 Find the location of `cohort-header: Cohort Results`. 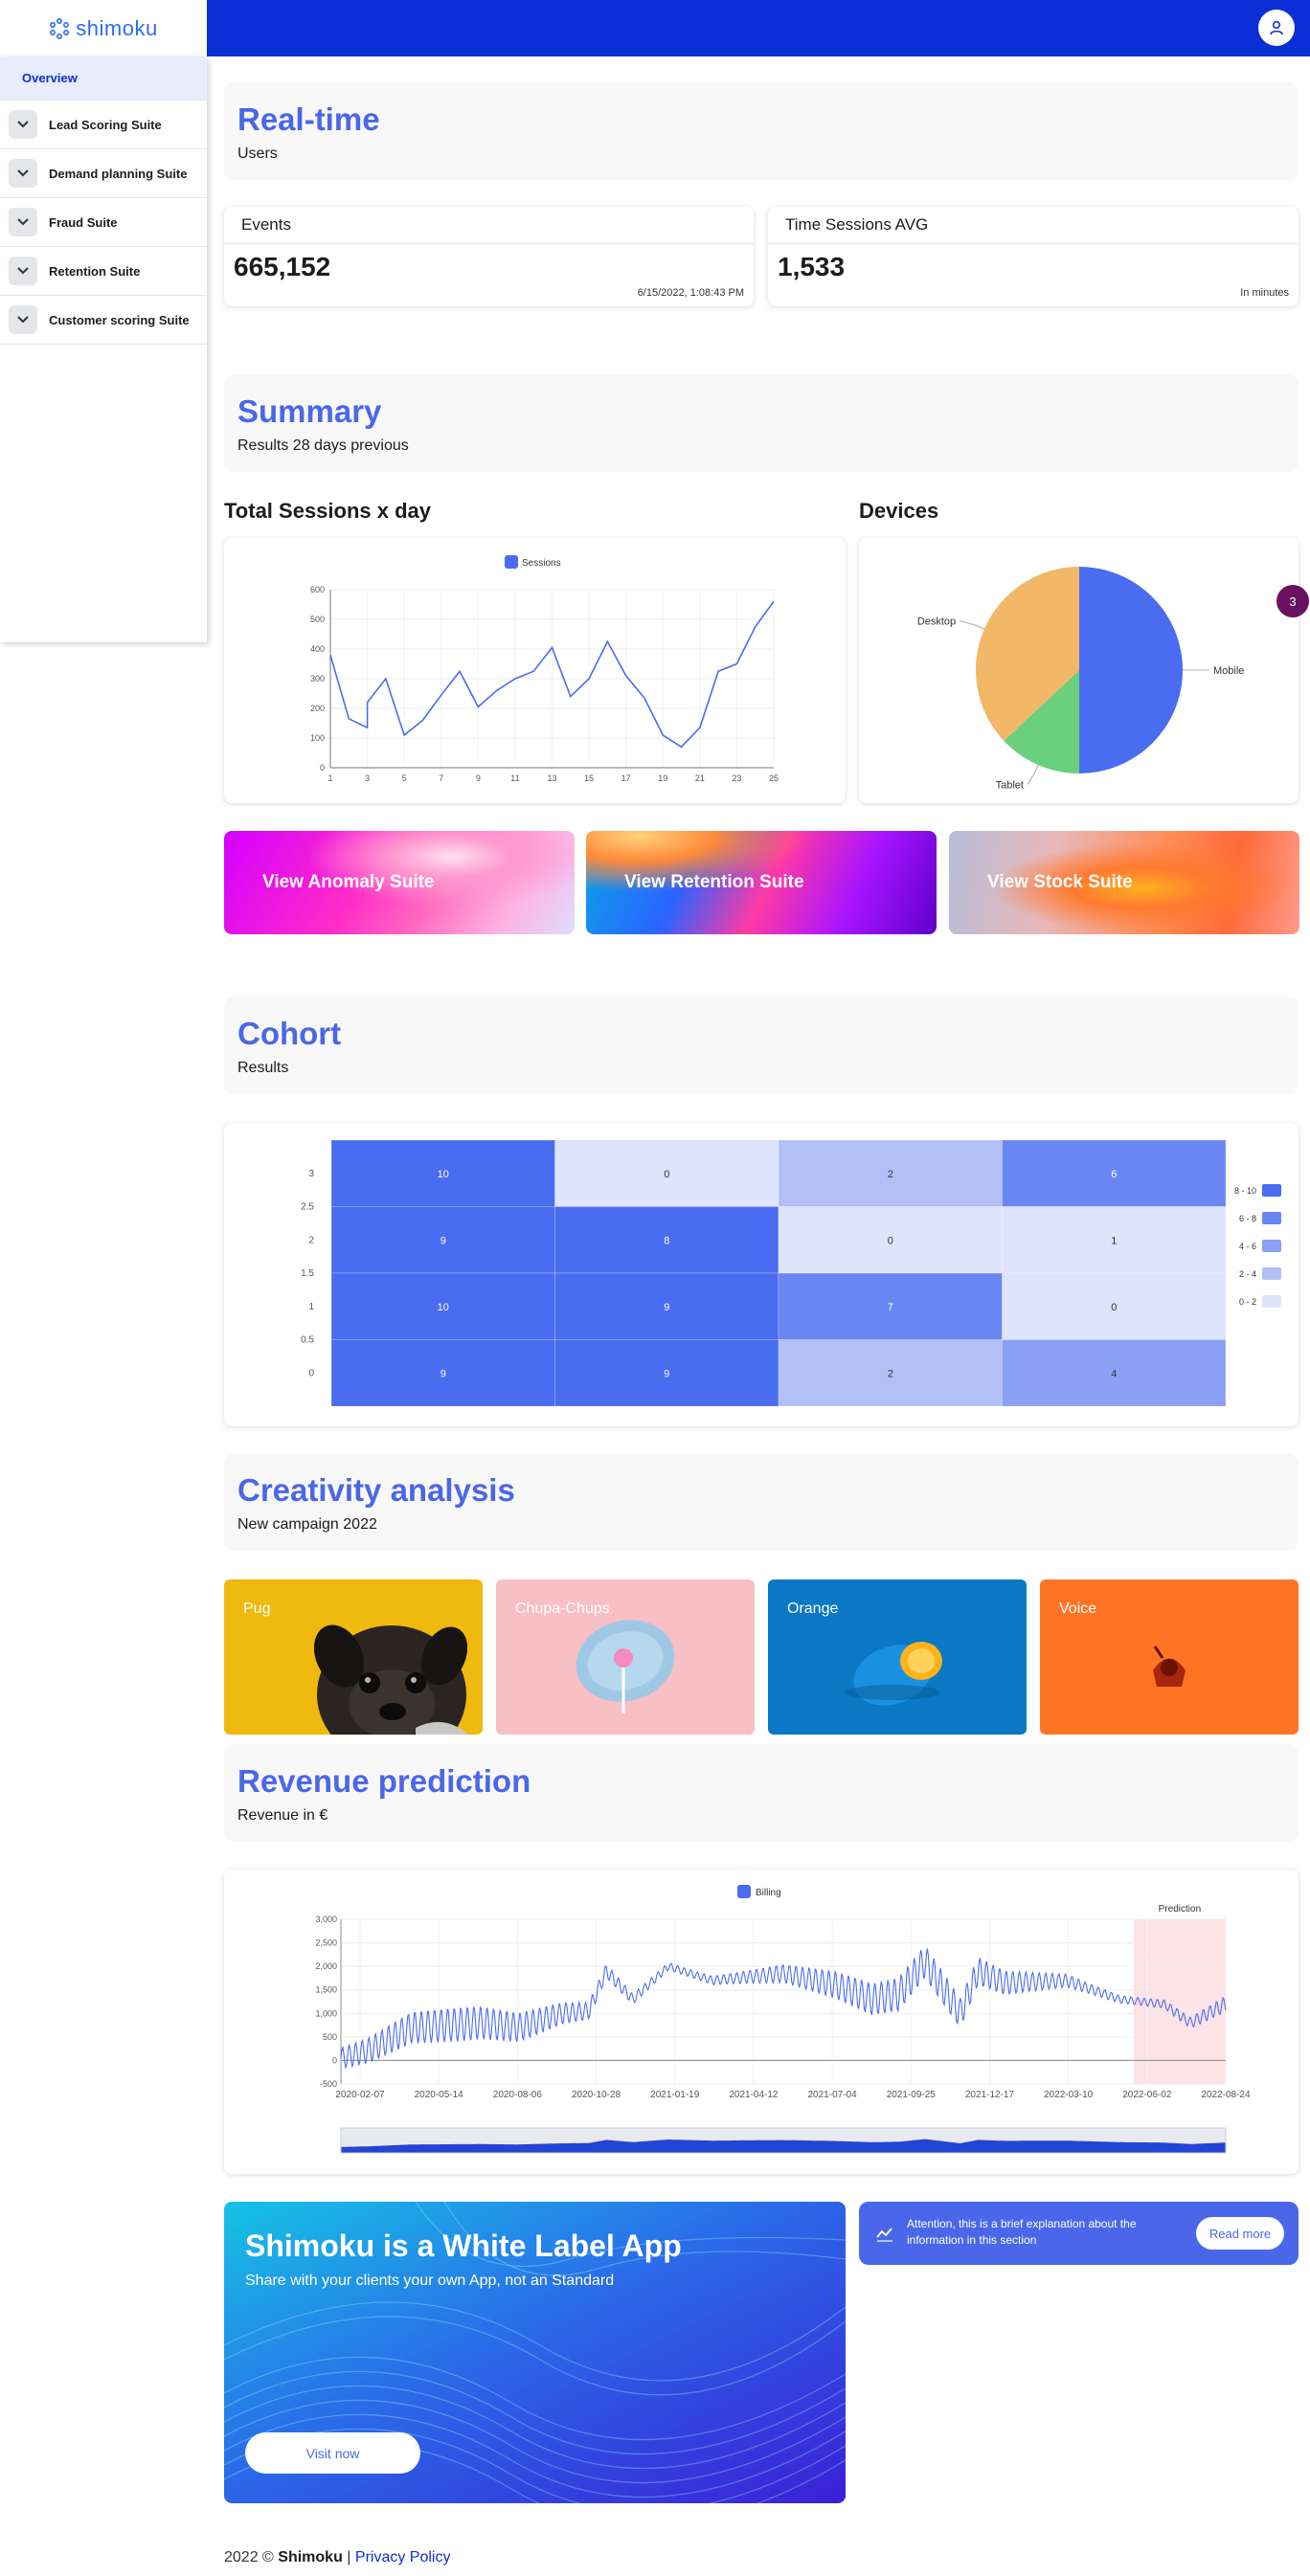

cohort-header: Cohort Results is located at coordinates (761, 1045).